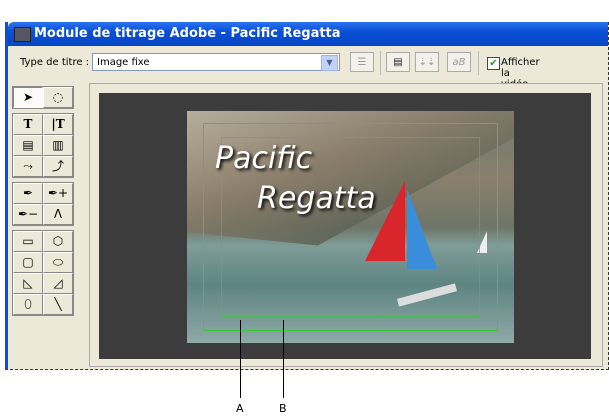 This screenshot has width=609, height=417. What do you see at coordinates (22, 34) in the screenshot?
I see `app-icon` at bounding box center [22, 34].